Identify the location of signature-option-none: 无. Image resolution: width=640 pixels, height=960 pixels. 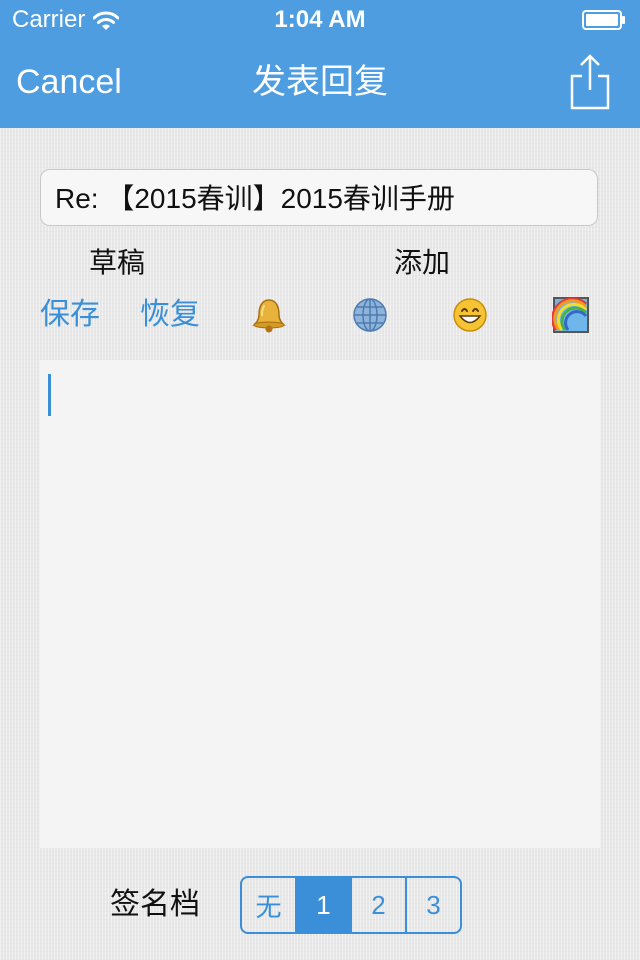
(269, 905).